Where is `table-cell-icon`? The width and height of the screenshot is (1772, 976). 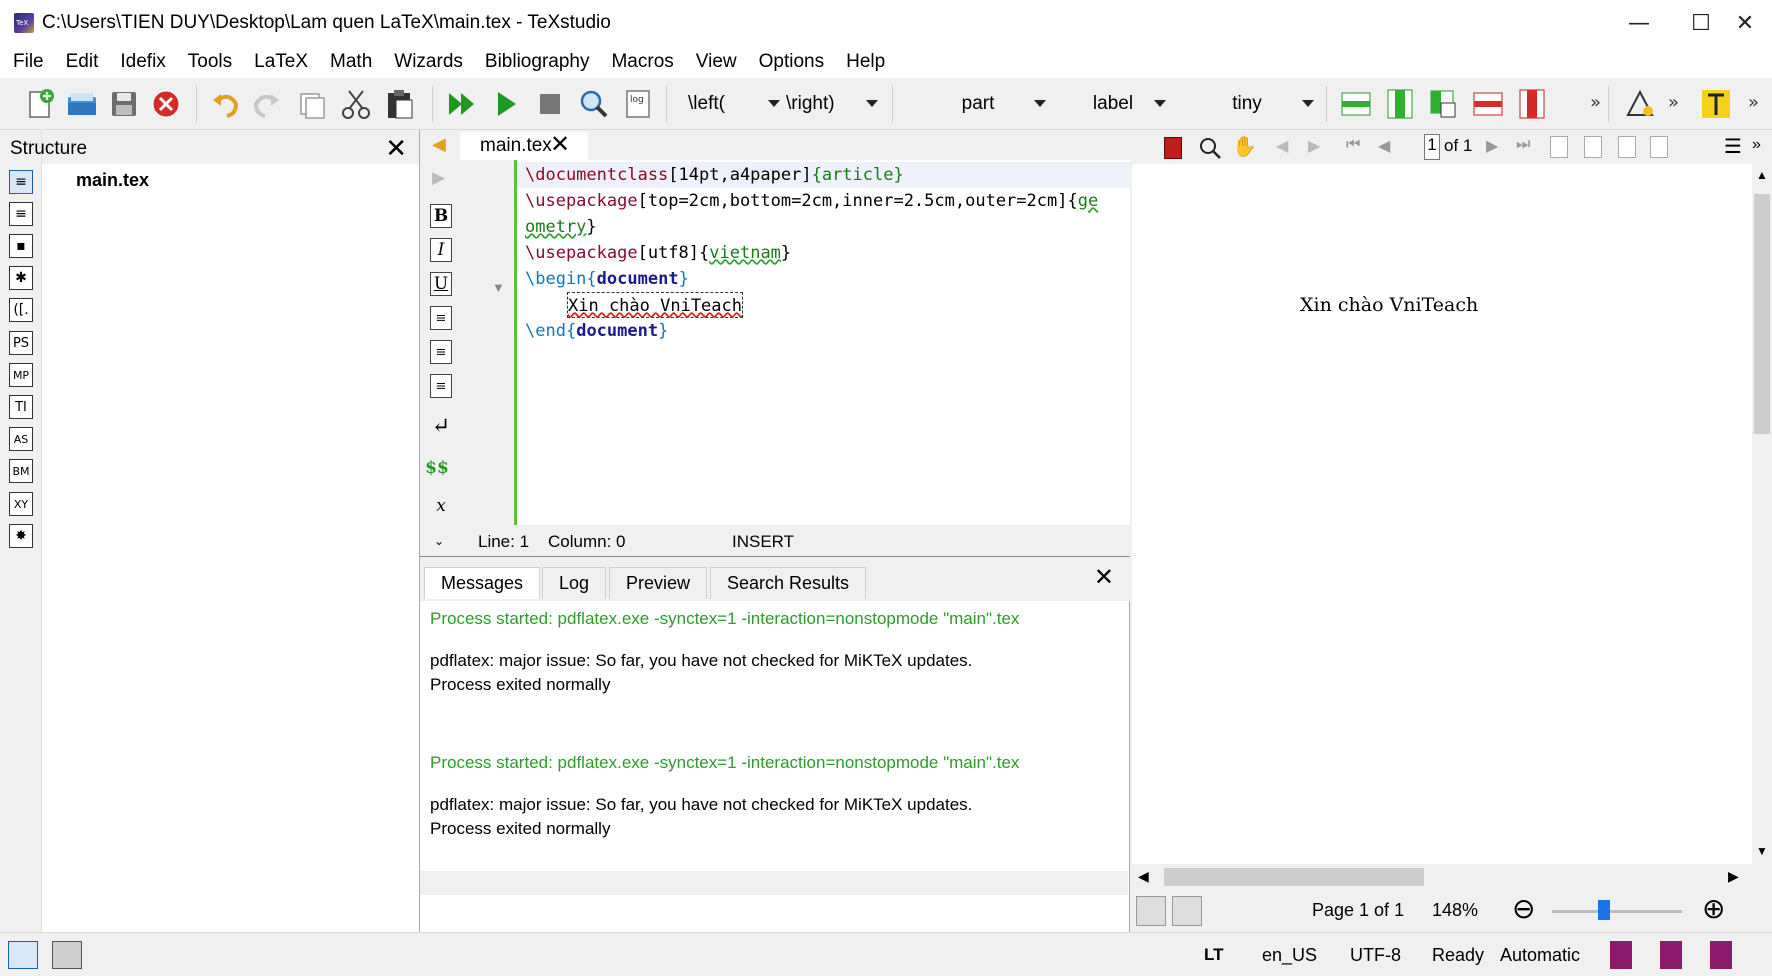
table-cell-icon is located at coordinates (1444, 104).